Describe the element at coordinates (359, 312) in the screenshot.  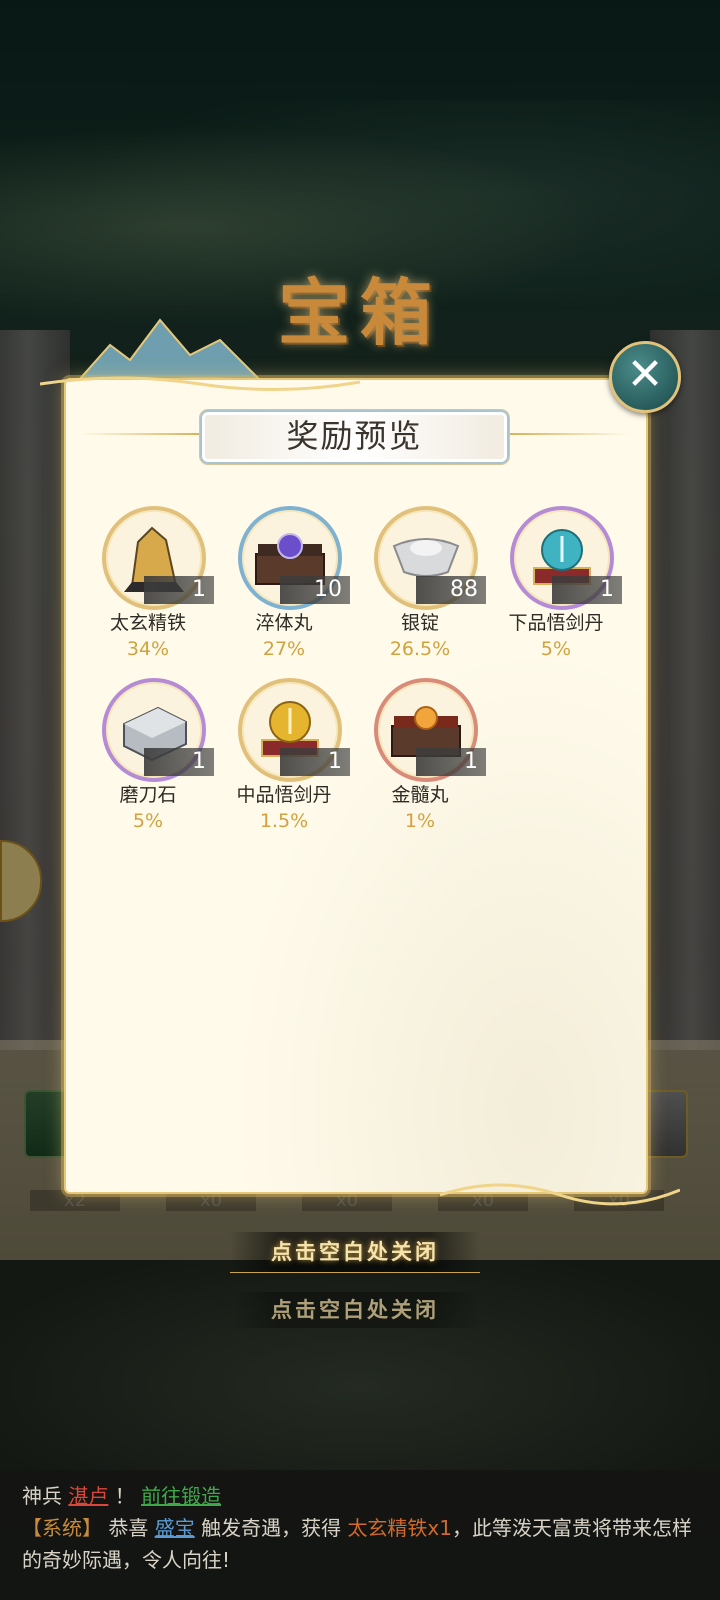
I see `chest-title: 宝箱` at that location.